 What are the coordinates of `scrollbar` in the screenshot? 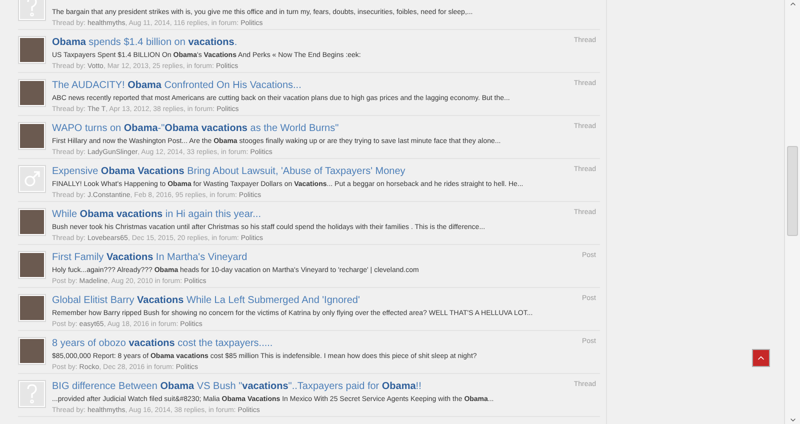 It's located at (792, 212).